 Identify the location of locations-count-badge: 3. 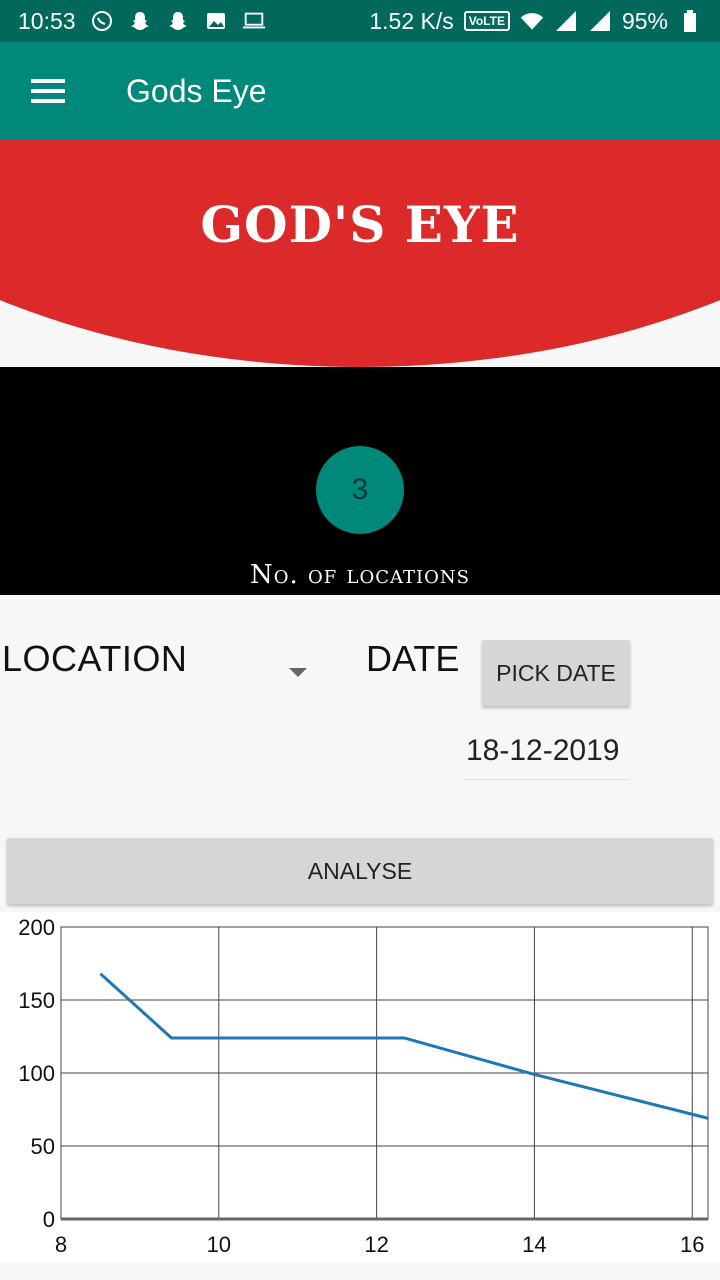
(360, 490).